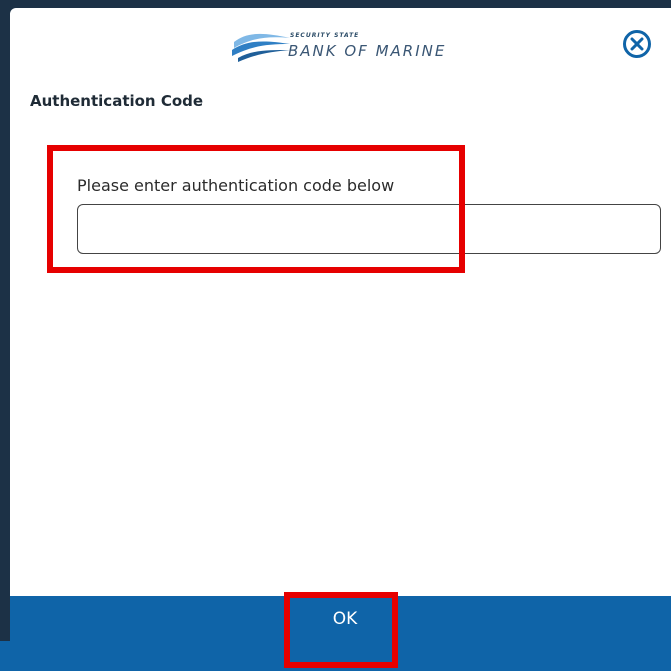  I want to click on close-button, so click(637, 44).